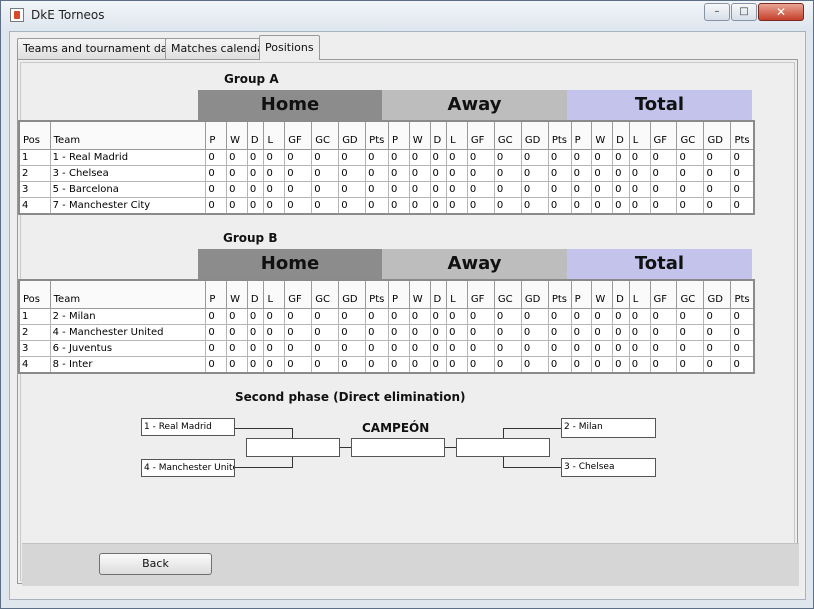 Image resolution: width=814 pixels, height=609 pixels. Describe the element at coordinates (386, 189) in the screenshot. I see `table-row: 35 - Barcelona 0 0 0 0 0 0 0 0 0 0 0 0 0 0 0 0 0 0 0 0 0 0 0 0` at that location.